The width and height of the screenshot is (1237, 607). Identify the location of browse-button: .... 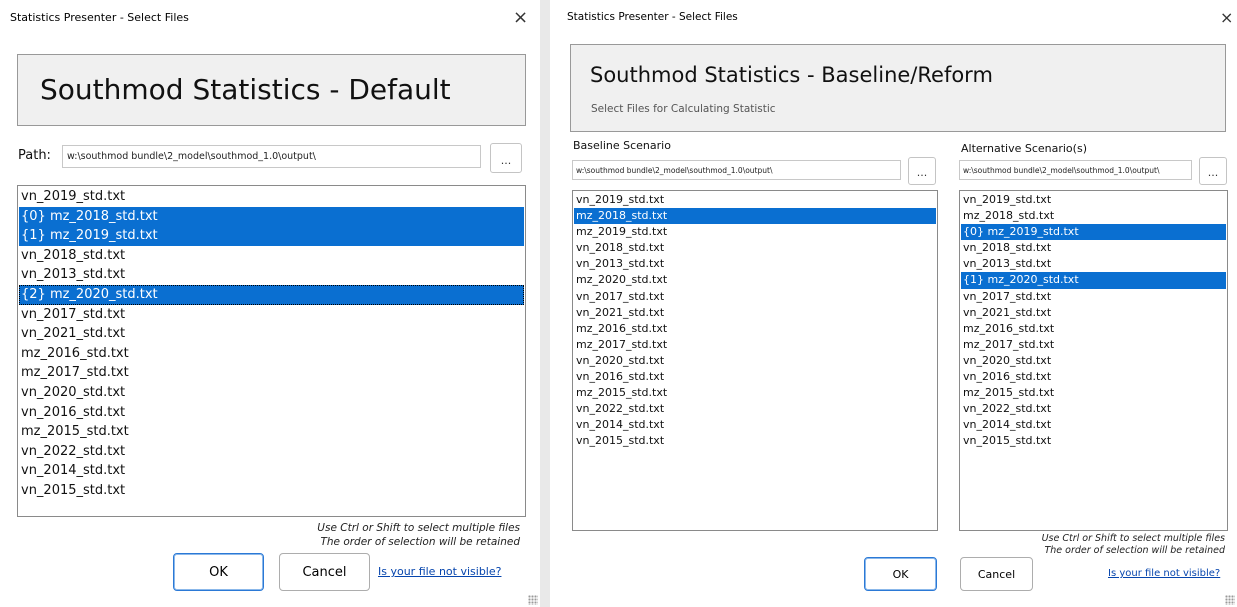
(506, 158).